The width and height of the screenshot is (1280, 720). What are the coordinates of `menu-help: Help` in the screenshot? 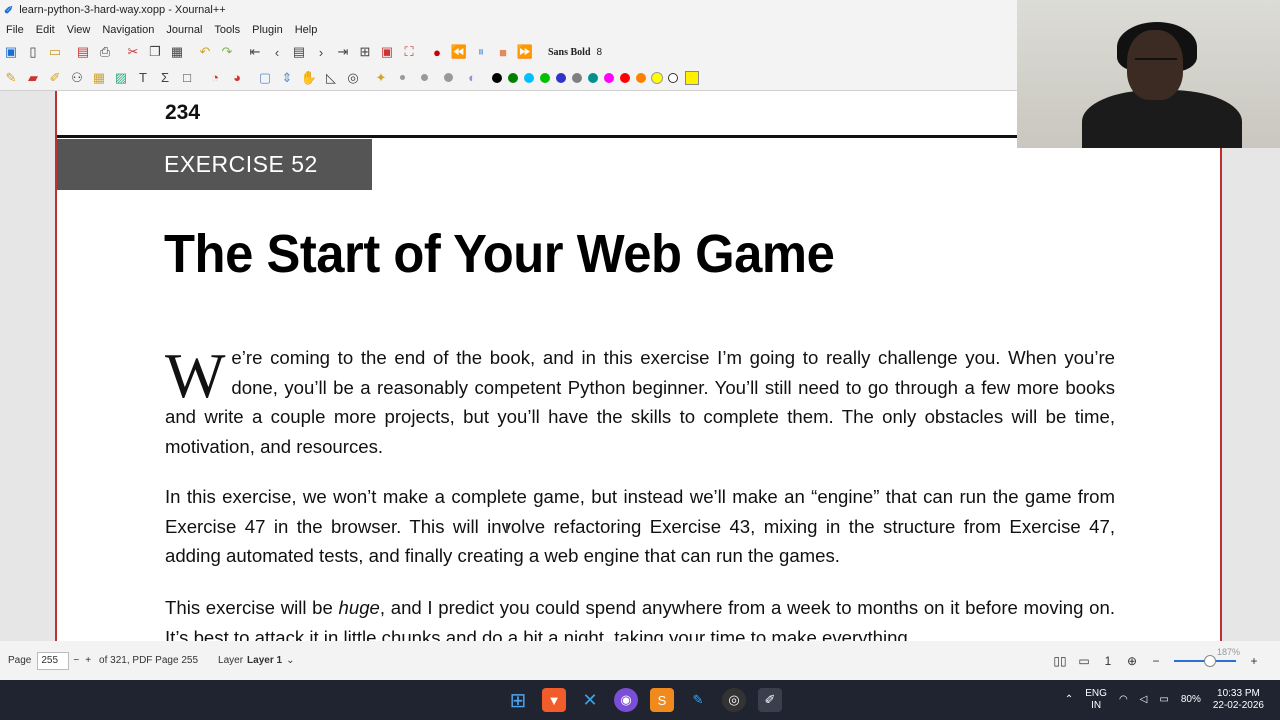 It's located at (306, 30).